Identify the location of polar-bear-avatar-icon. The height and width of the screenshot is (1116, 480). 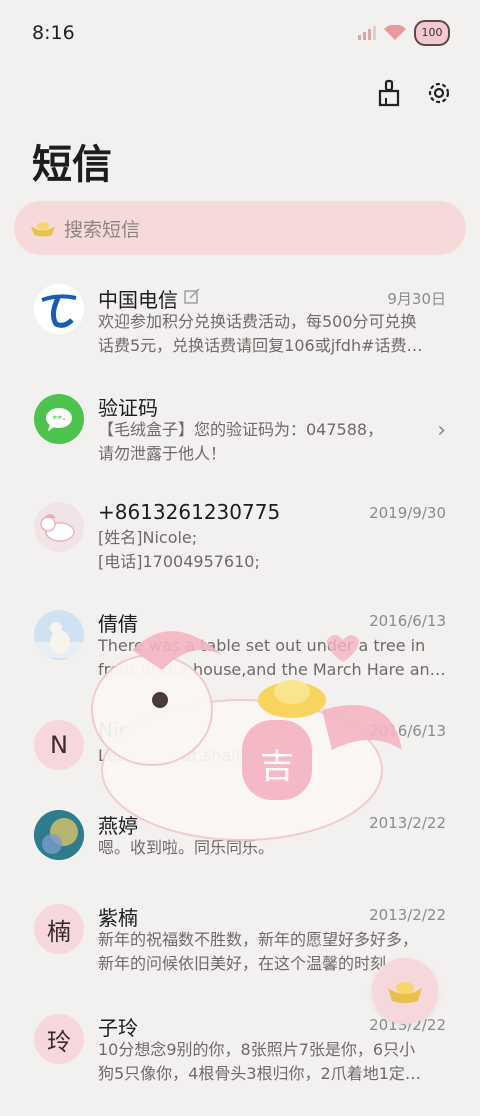
(59, 640).